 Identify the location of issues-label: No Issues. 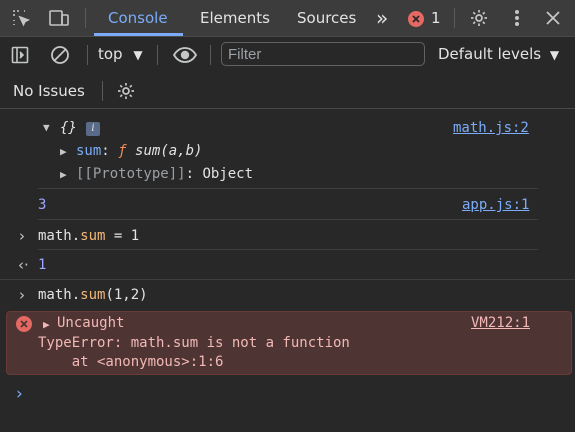
(49, 91).